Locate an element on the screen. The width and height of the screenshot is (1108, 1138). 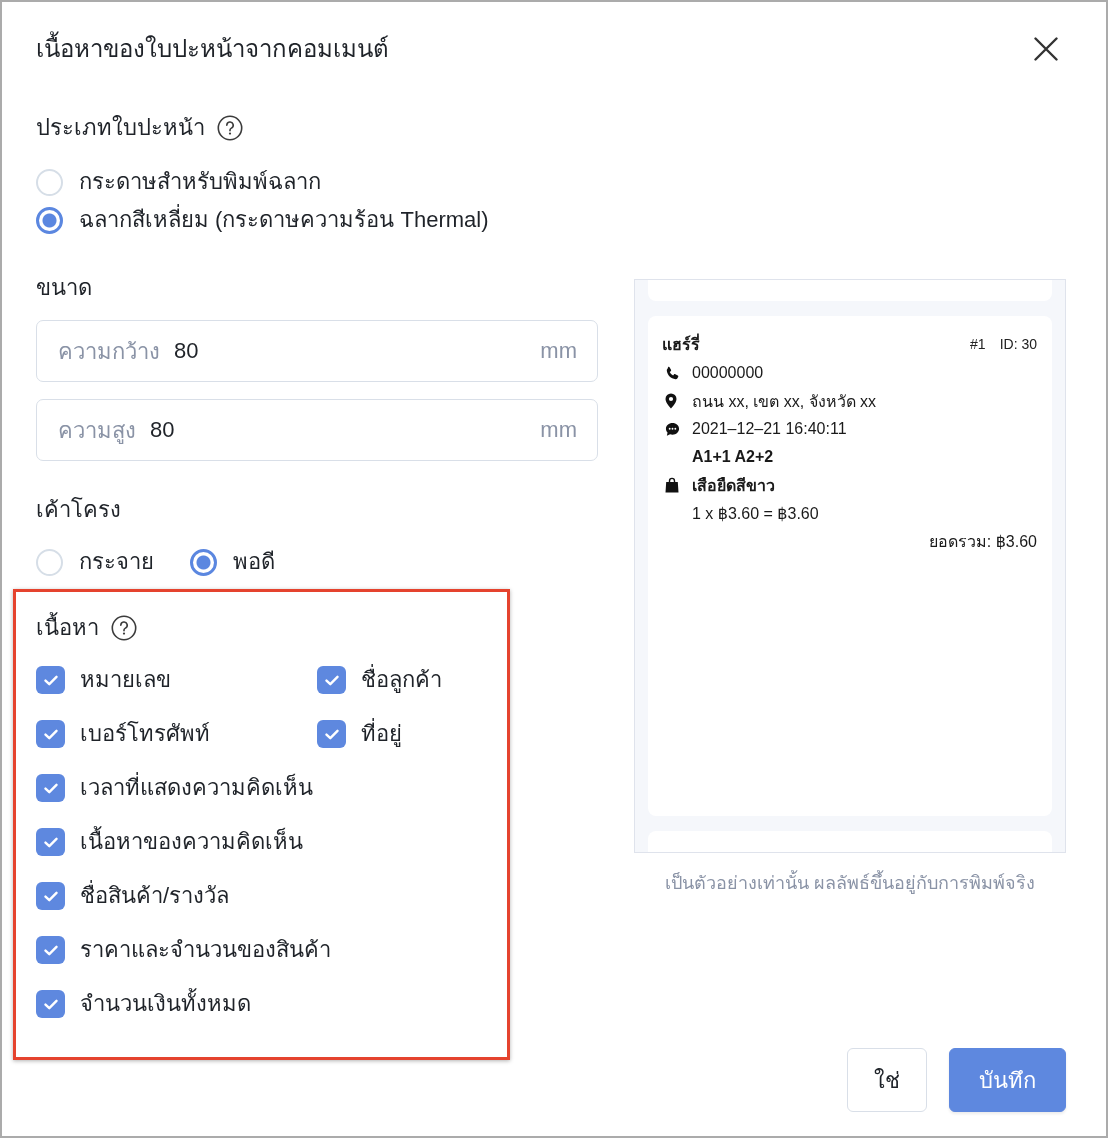
comment-text: A1+1 A2+2 is located at coordinates (733, 457).